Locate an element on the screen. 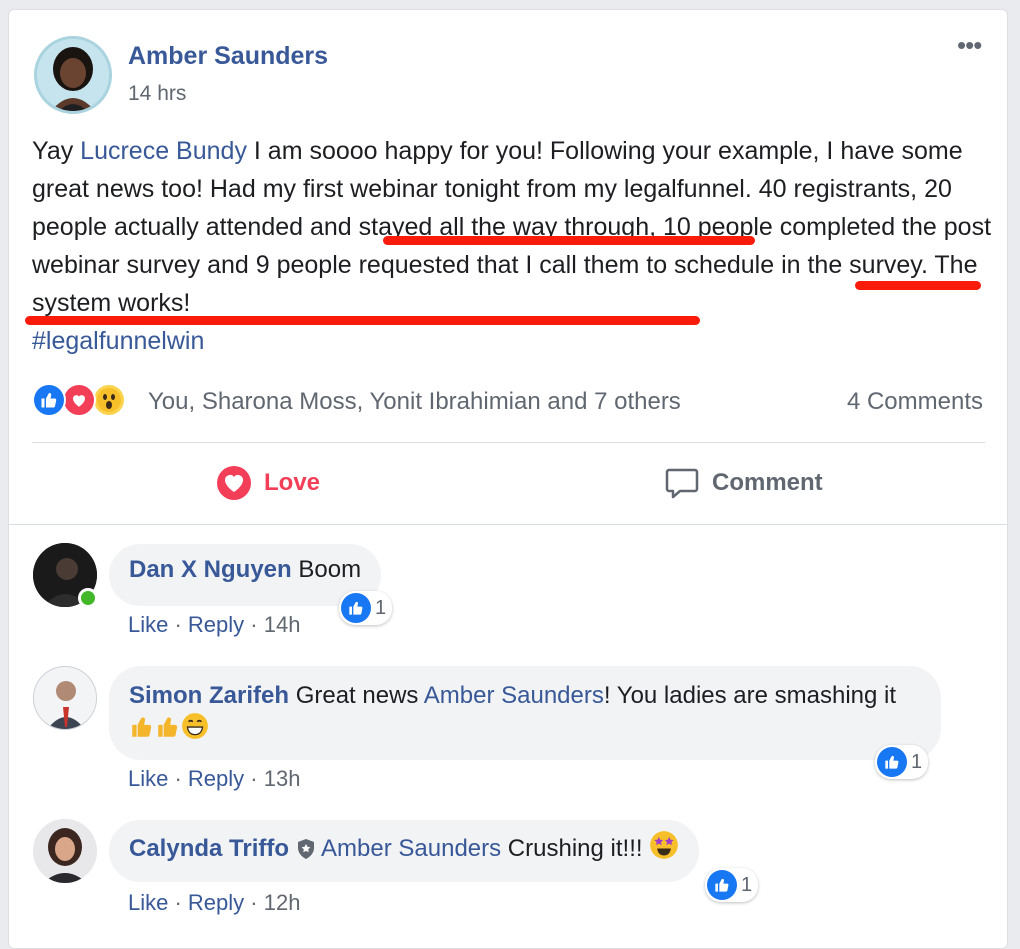 This screenshot has width=1020, height=949. comment-text: Crushing it!!! is located at coordinates (575, 848).